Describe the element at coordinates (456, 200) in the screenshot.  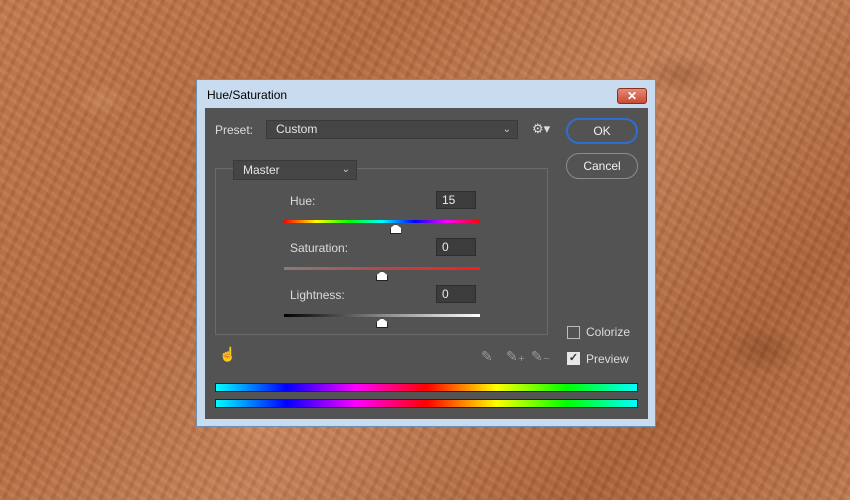
I see `hue-input: 15` at that location.